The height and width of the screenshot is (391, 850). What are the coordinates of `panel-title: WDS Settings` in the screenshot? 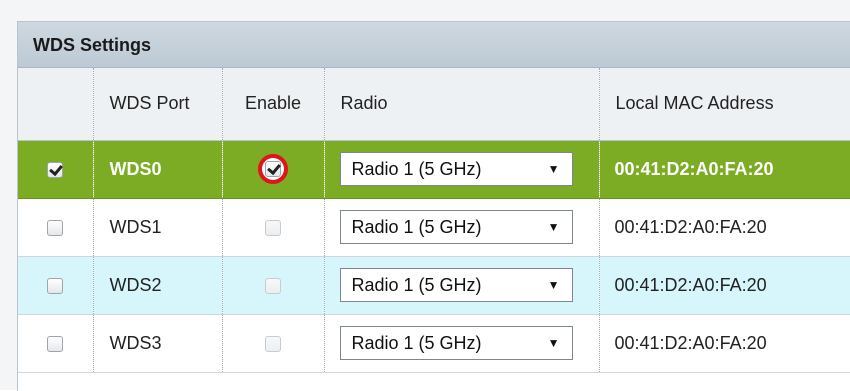 It's located at (434, 45).